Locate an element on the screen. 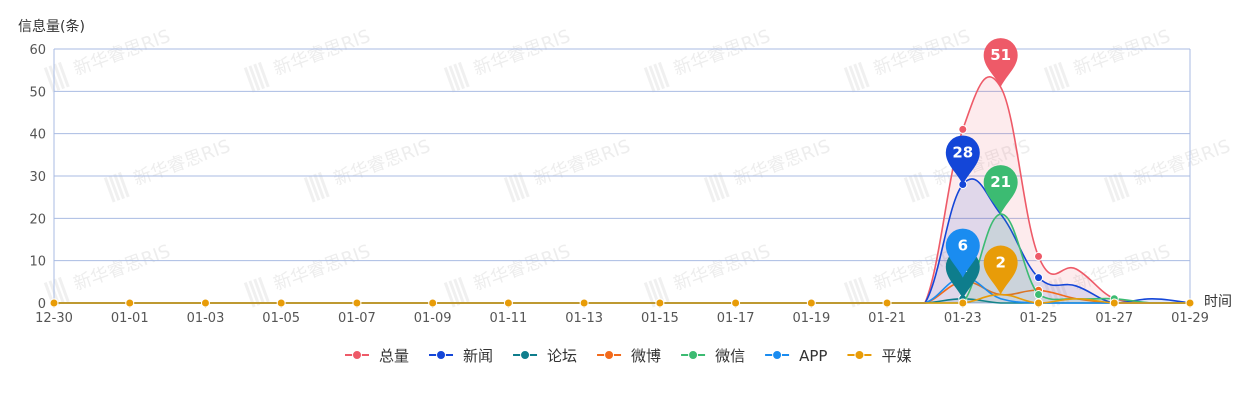  legend-item-微博: 微博 is located at coordinates (629, 356).